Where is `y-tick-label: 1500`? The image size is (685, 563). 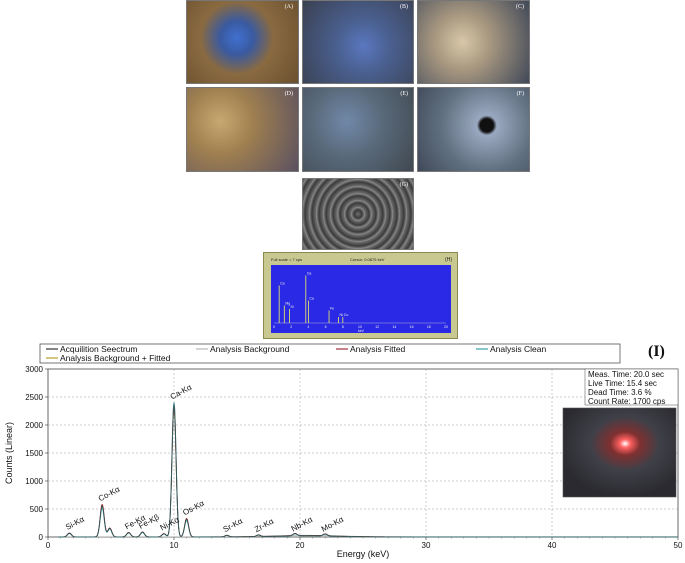
y-tick-label: 1500 is located at coordinates (34, 453).